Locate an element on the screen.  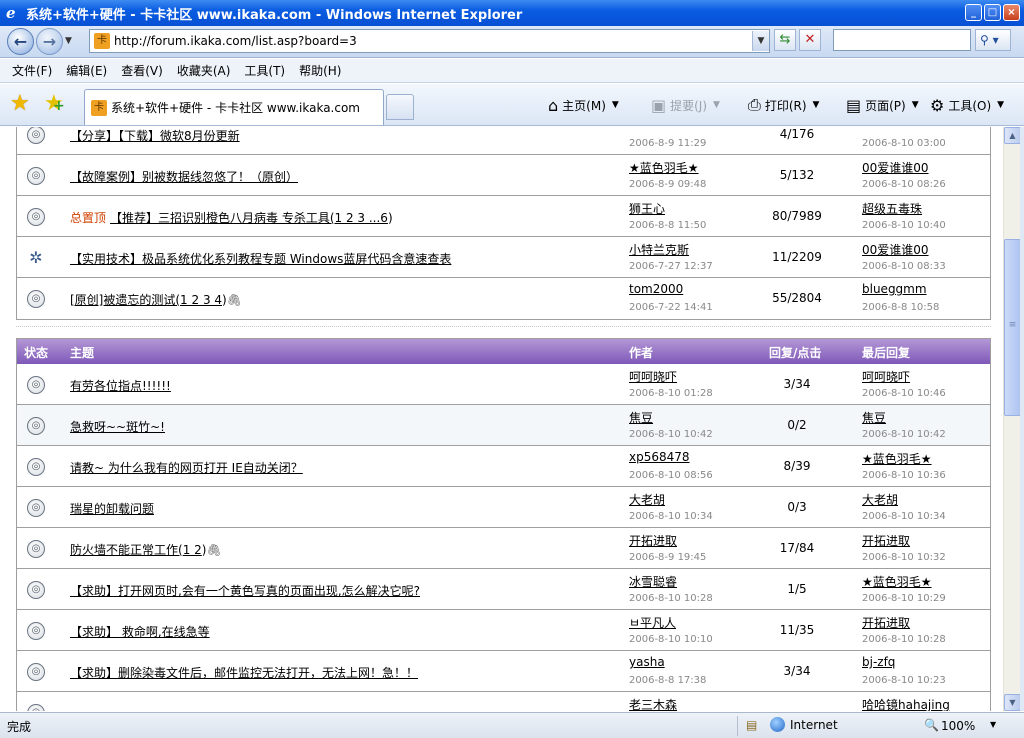
last-reply-user: blueggmm is located at coordinates (894, 289).